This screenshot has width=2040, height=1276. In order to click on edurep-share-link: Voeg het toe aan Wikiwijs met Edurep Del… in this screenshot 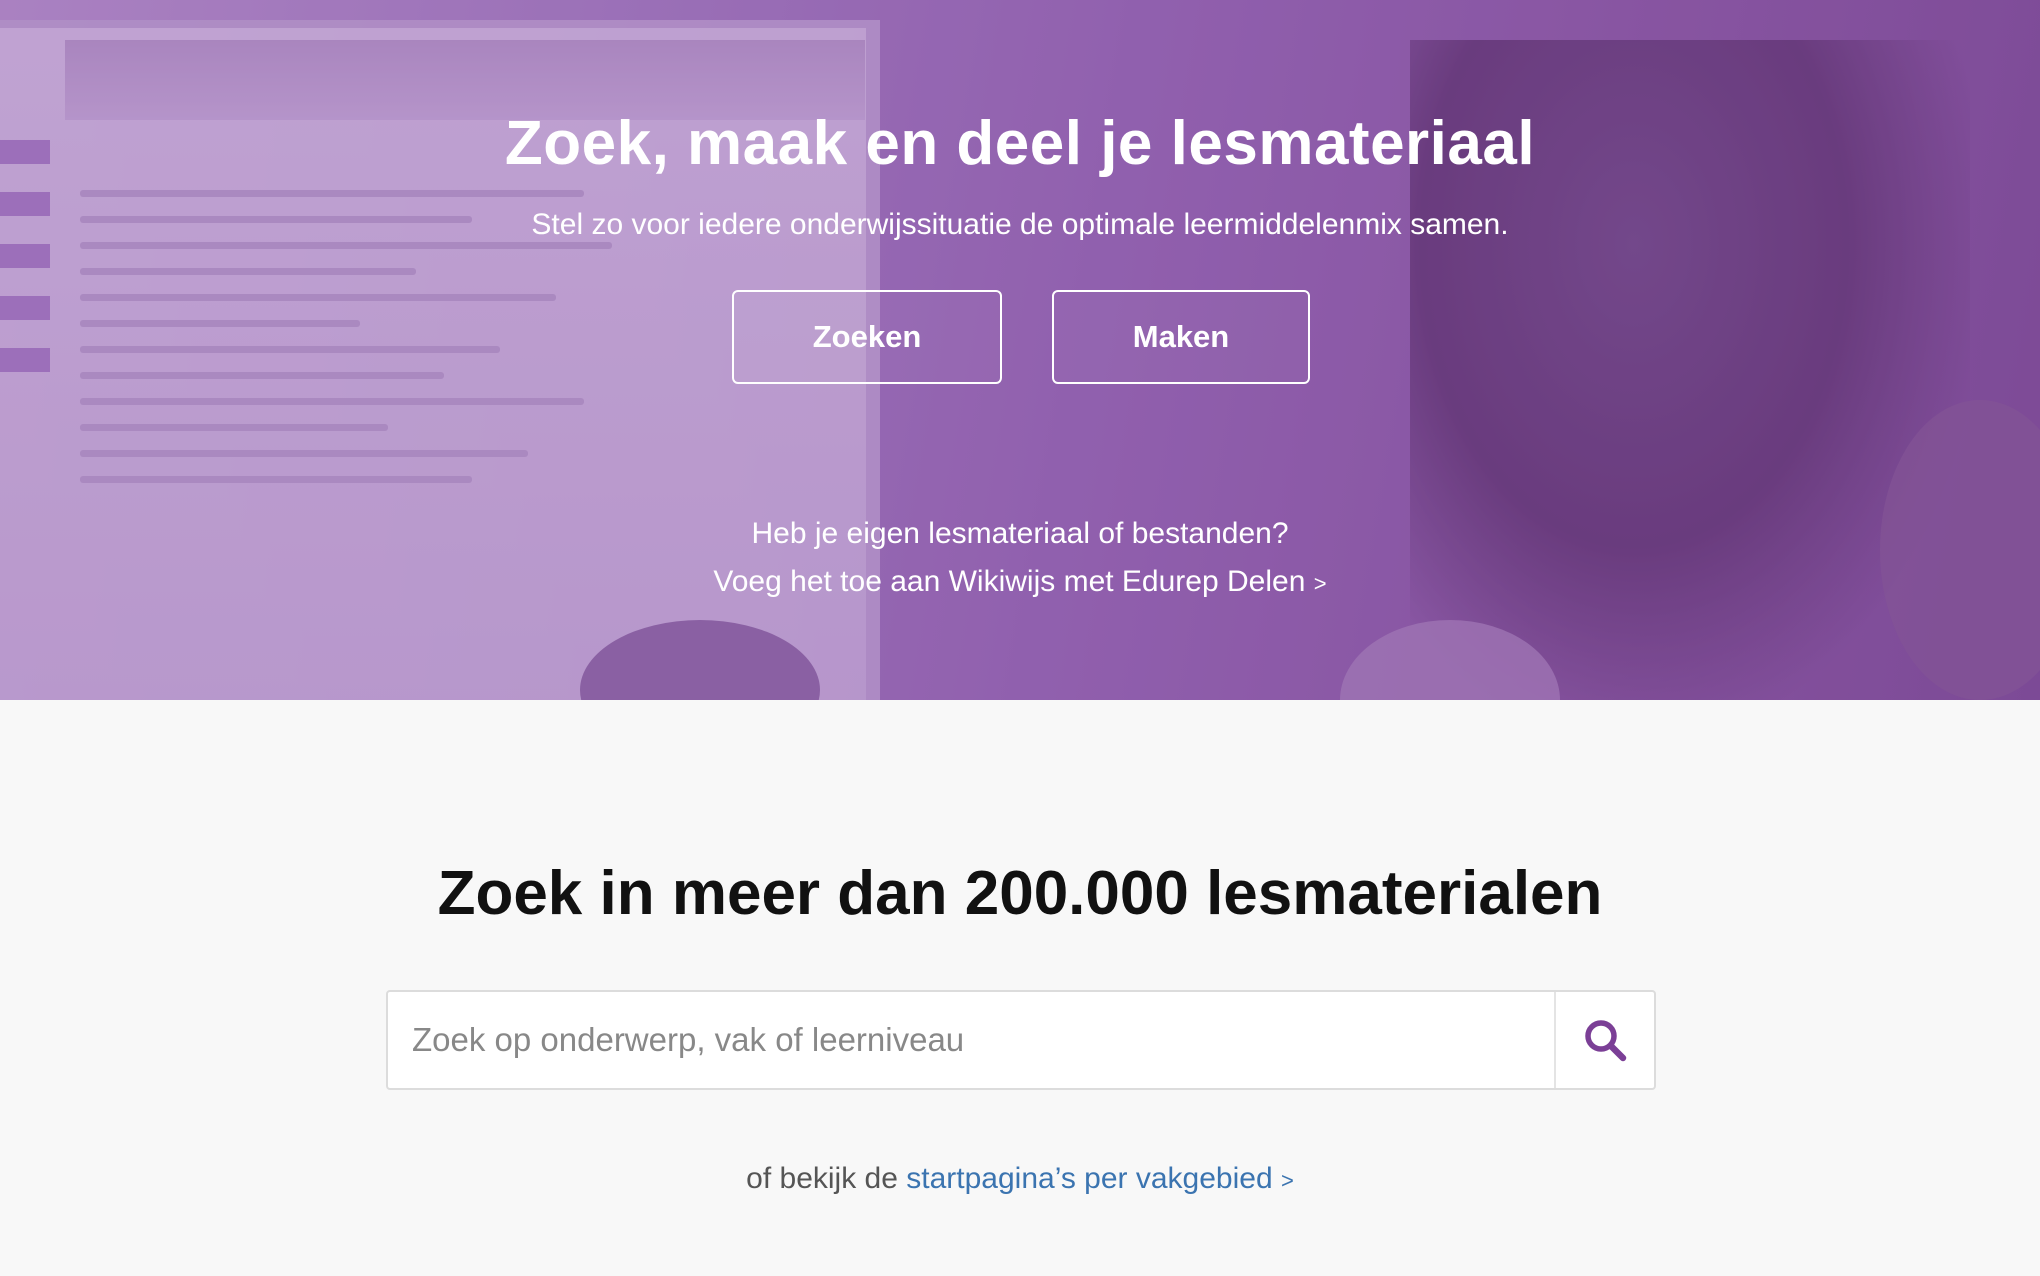, I will do `click(1009, 581)`.